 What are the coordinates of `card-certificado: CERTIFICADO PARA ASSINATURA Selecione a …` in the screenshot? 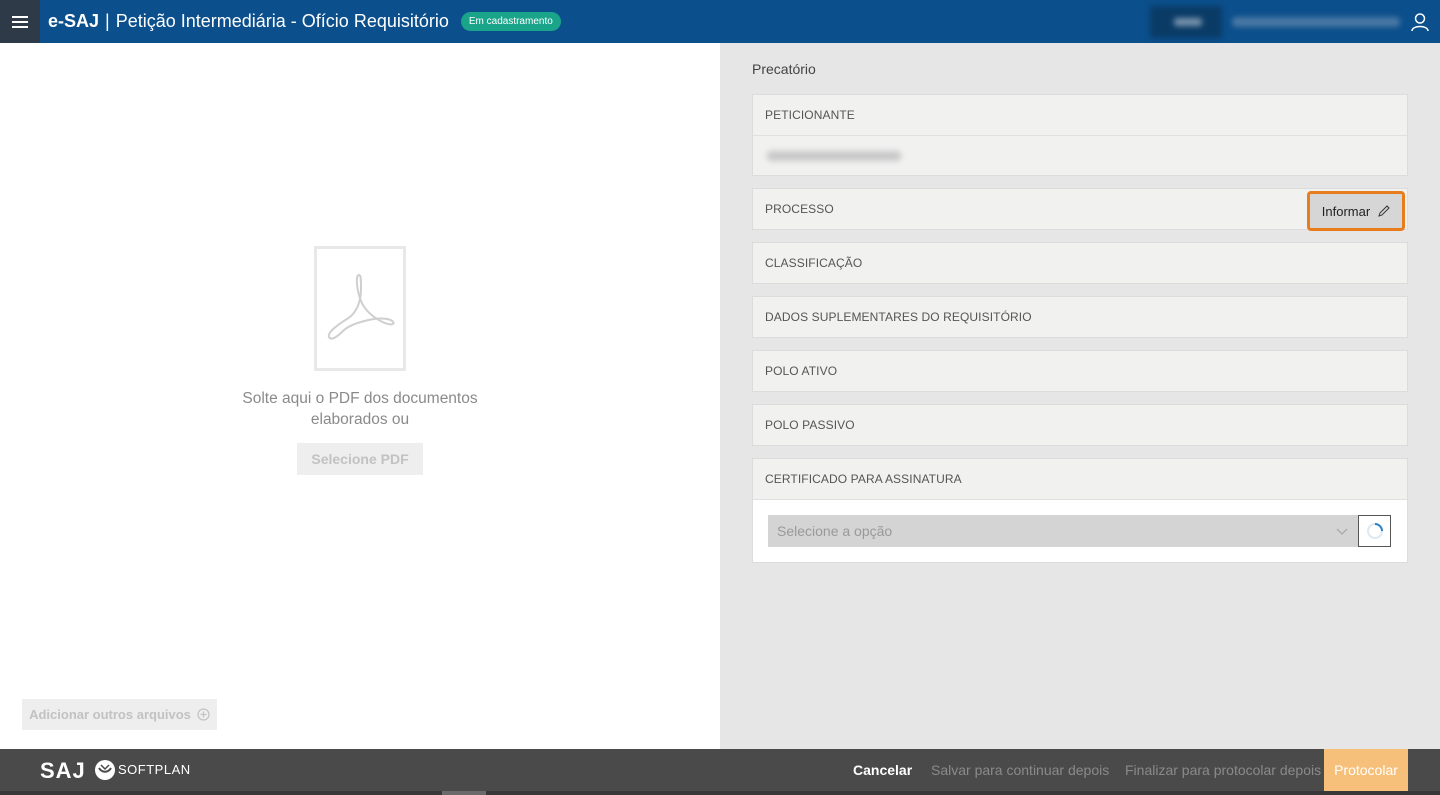 It's located at (1080, 510).